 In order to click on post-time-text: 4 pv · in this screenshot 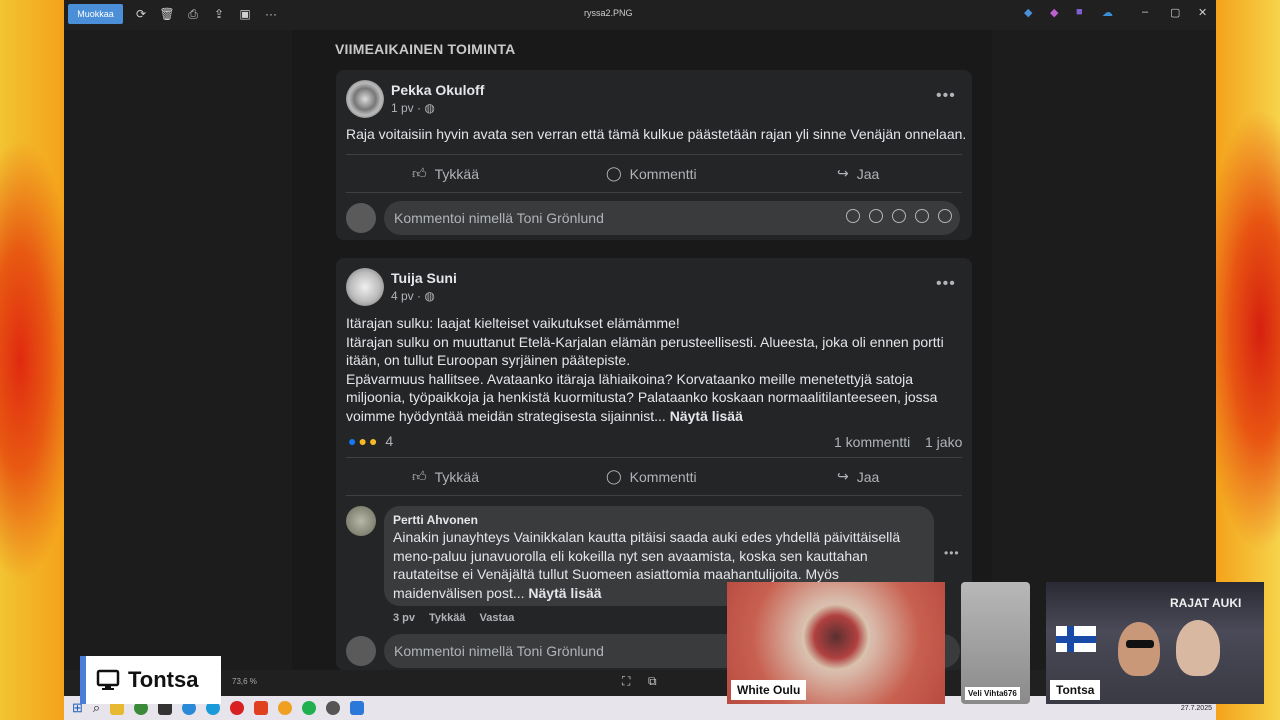, I will do `click(408, 296)`.